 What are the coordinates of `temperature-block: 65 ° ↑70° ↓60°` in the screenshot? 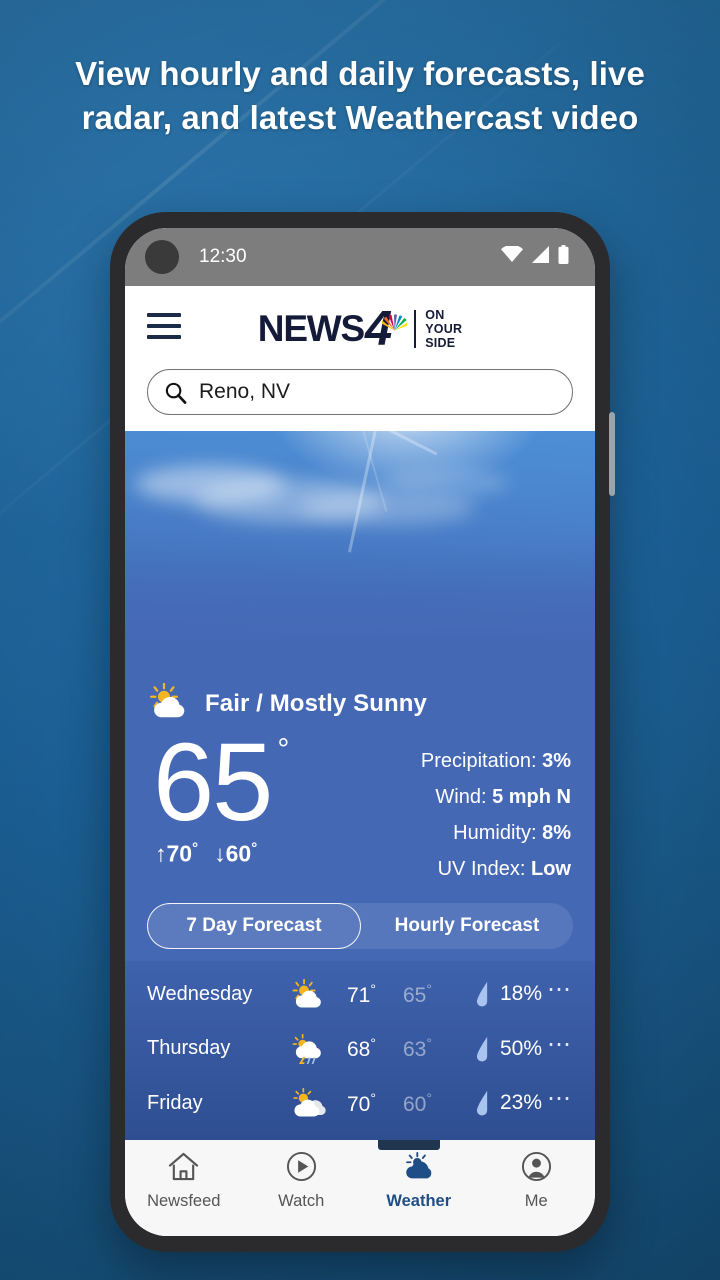 It's located at (219, 801).